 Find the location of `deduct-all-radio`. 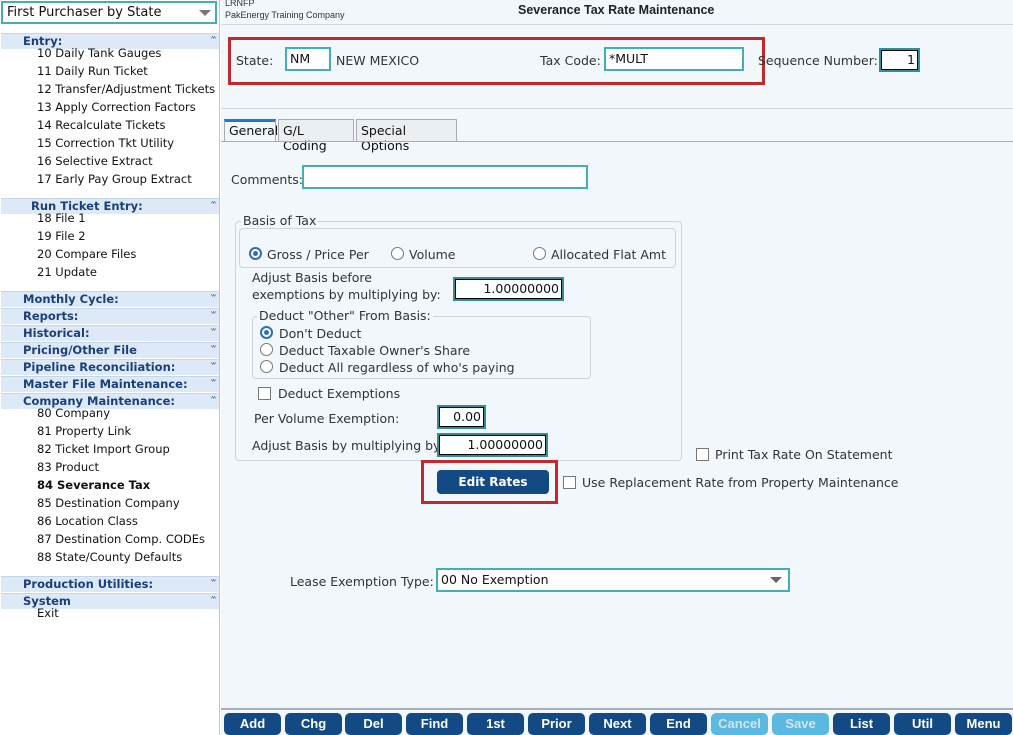

deduct-all-radio is located at coordinates (266, 366).